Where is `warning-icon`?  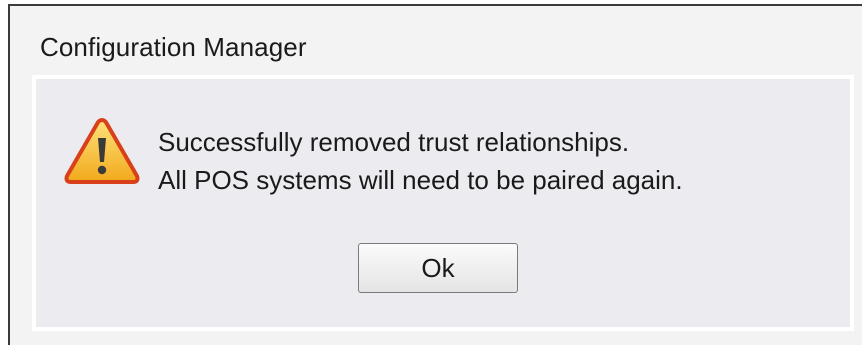 warning-icon is located at coordinates (102, 151).